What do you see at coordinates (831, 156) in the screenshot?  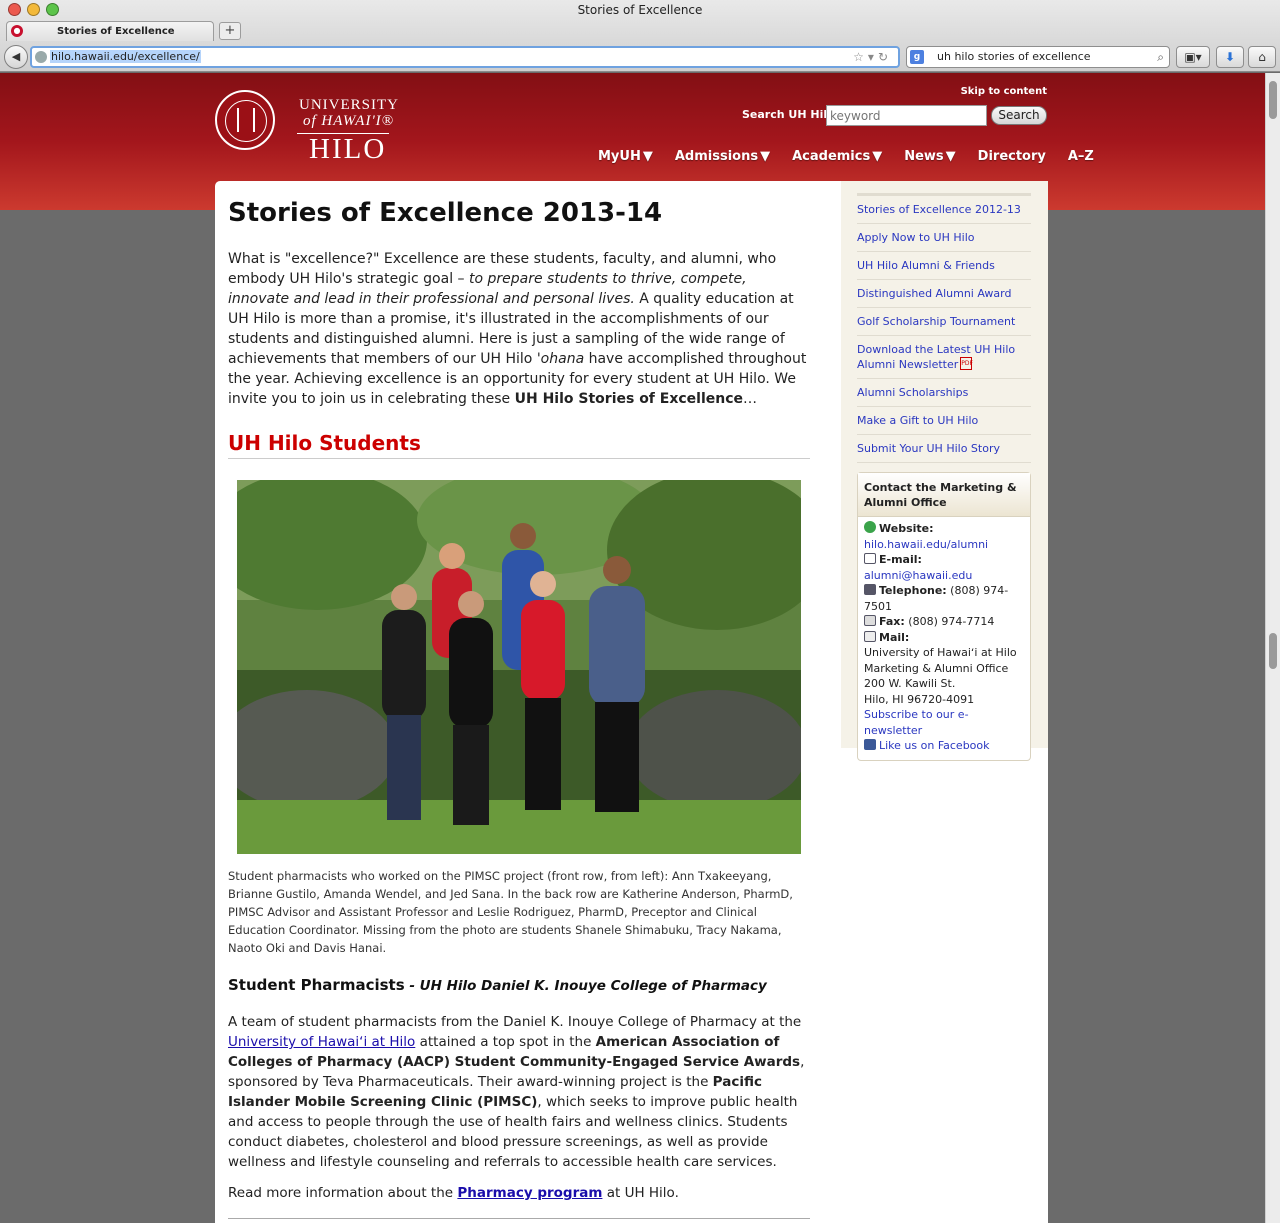 I see `nav-academics-label: Academics` at bounding box center [831, 156].